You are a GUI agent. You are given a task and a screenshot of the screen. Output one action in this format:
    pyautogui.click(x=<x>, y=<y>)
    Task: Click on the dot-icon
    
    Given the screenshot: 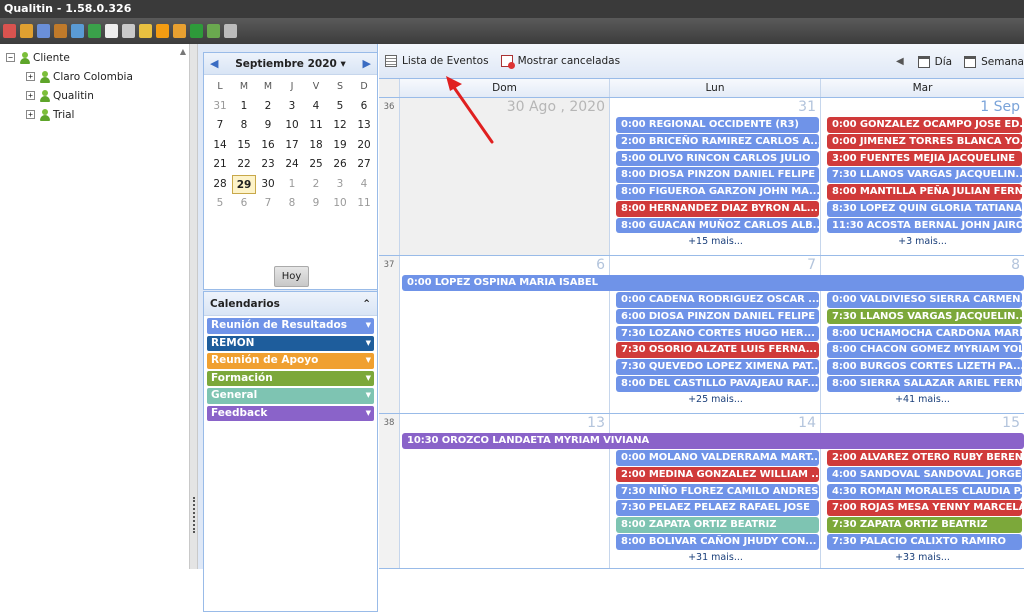 What is the action you would take?
    pyautogui.click(x=162, y=31)
    